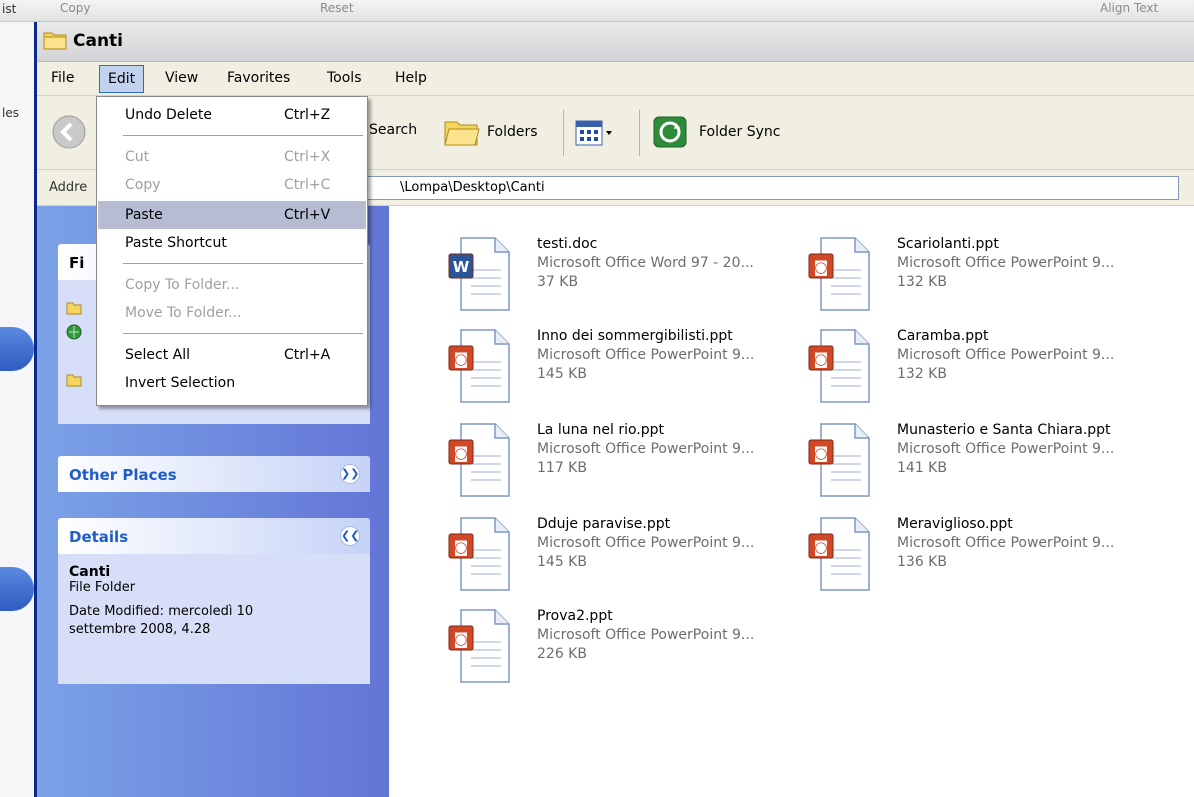 This screenshot has height=797, width=1194. I want to click on other-places-pane: Other Places ❯❯, so click(214, 474).